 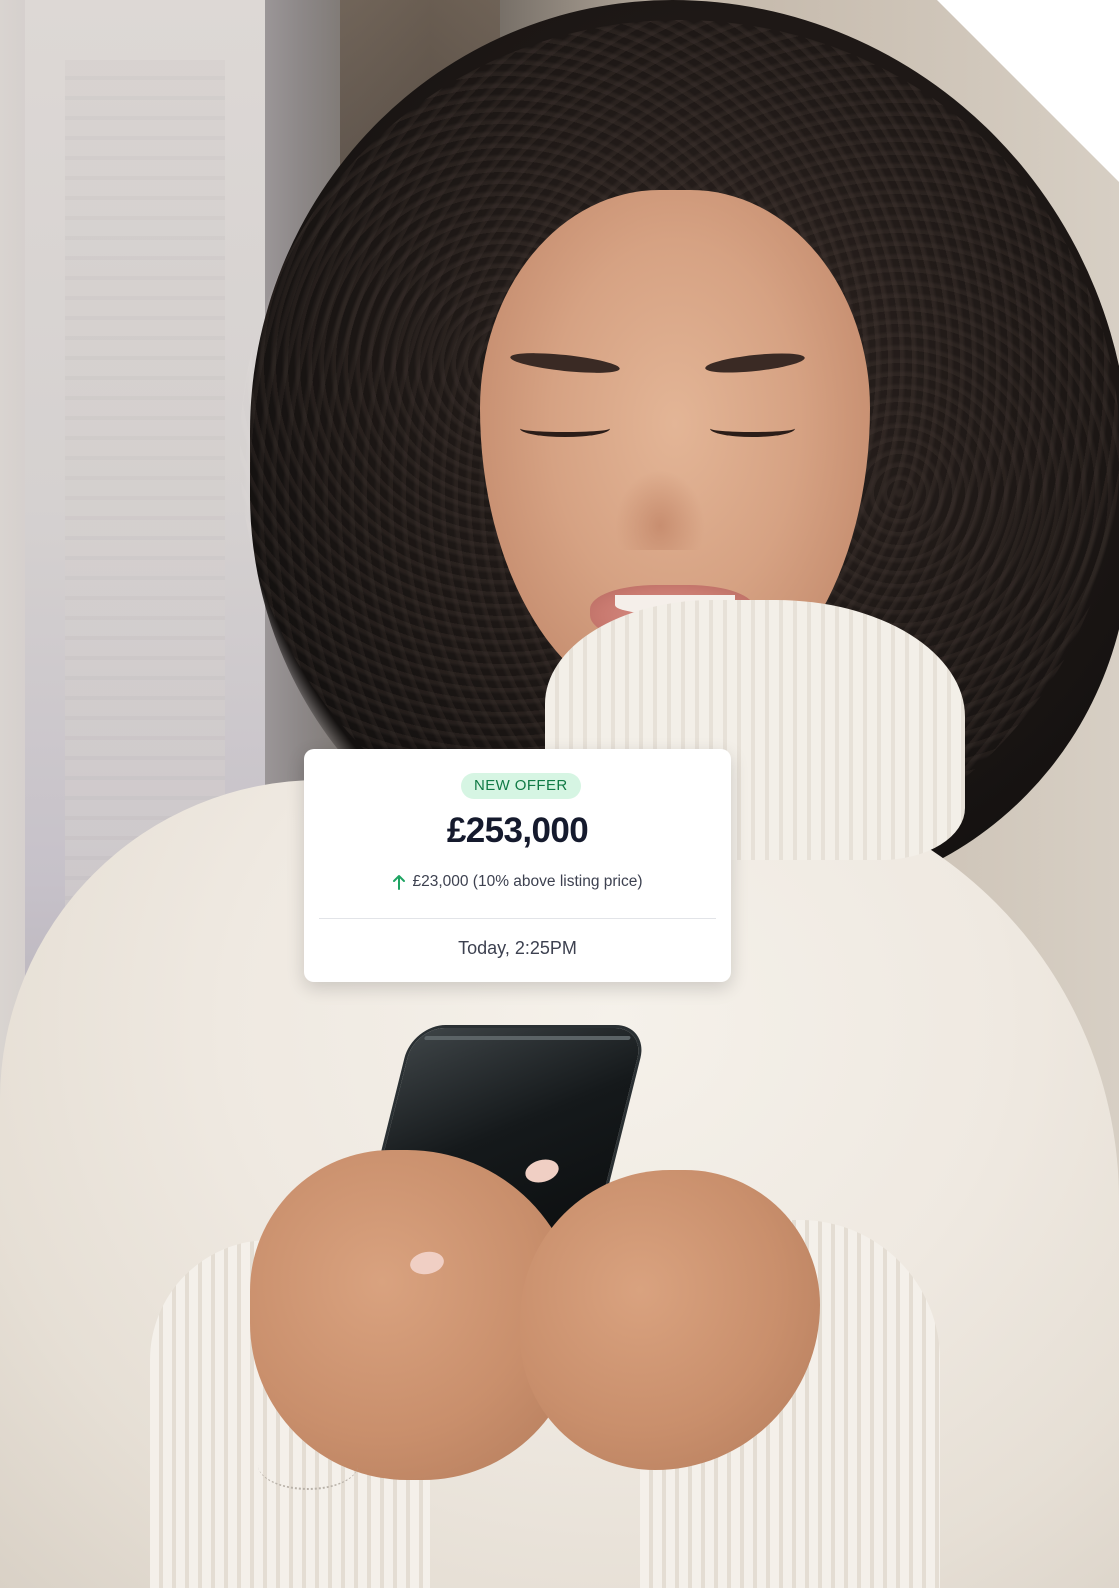 I want to click on nose, so click(x=660, y=510).